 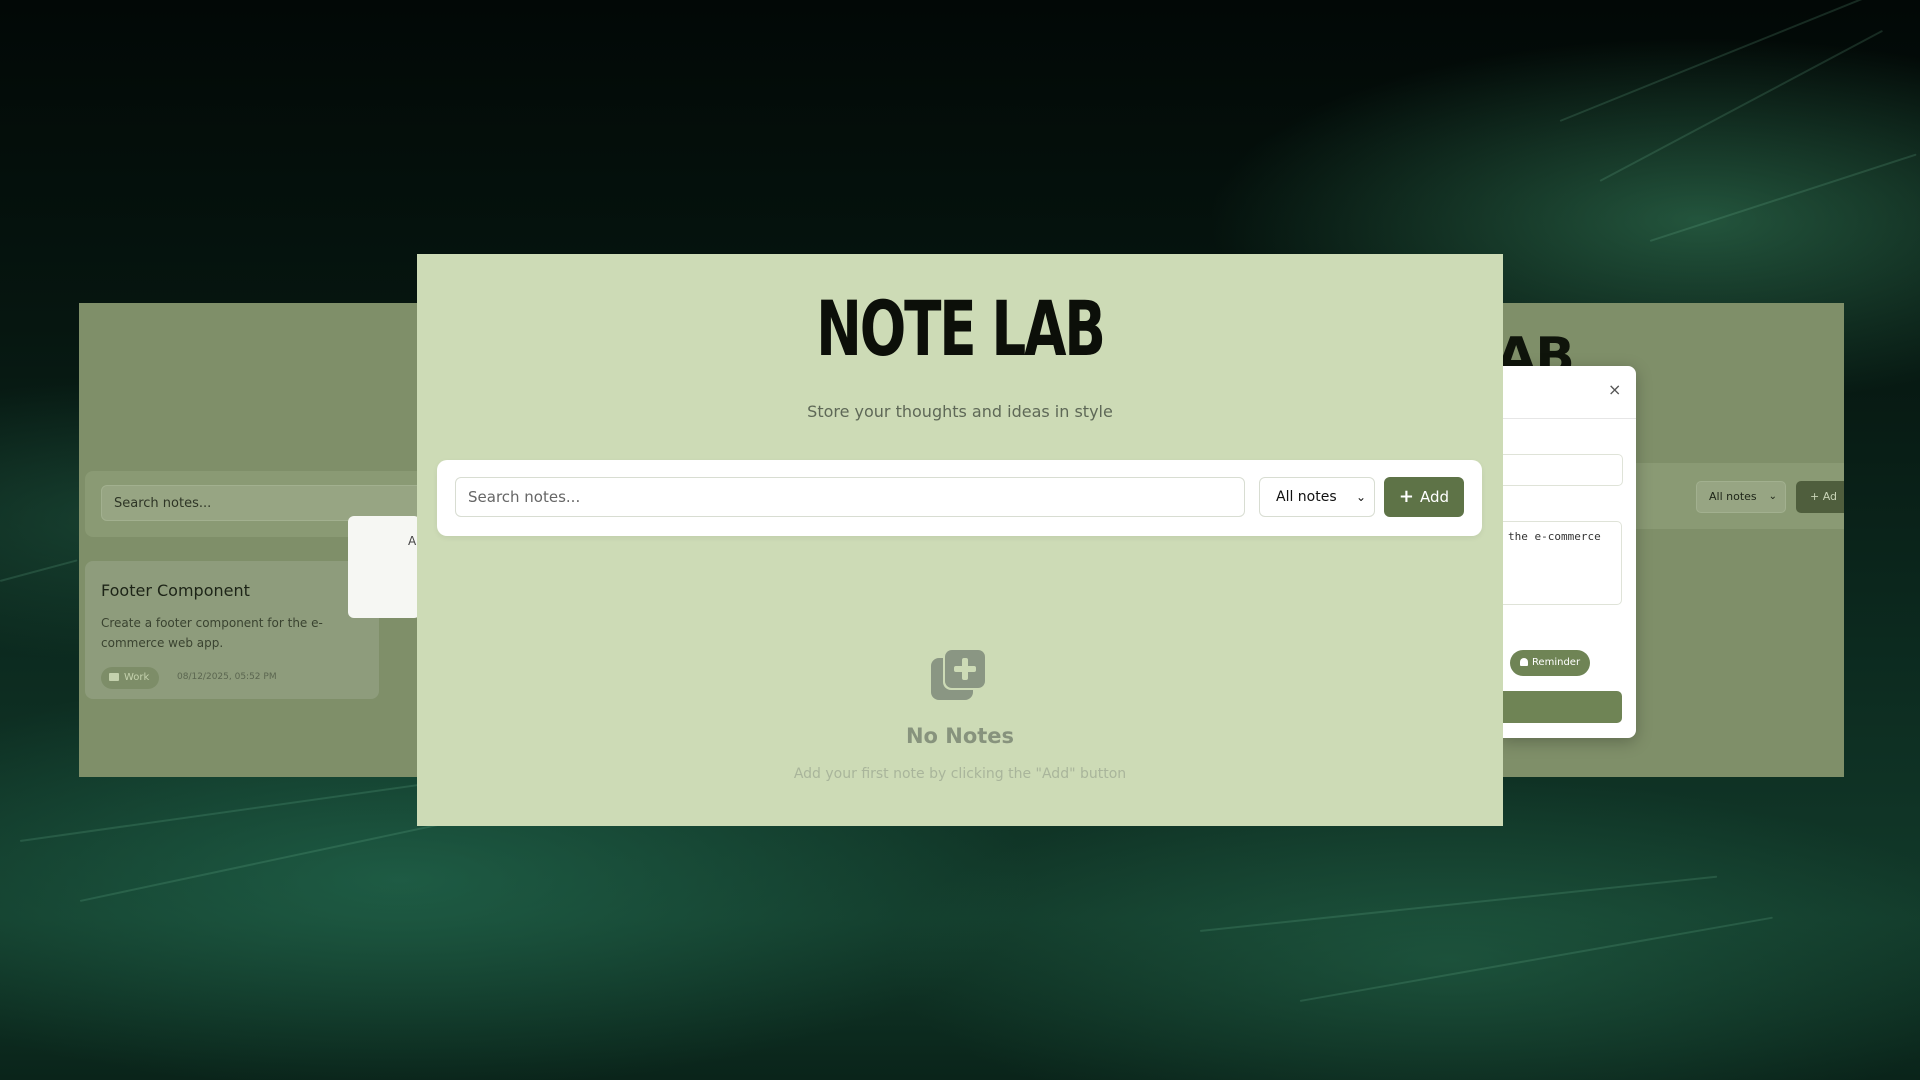 I want to click on empty-state-title: No Notes, so click(x=960, y=736).